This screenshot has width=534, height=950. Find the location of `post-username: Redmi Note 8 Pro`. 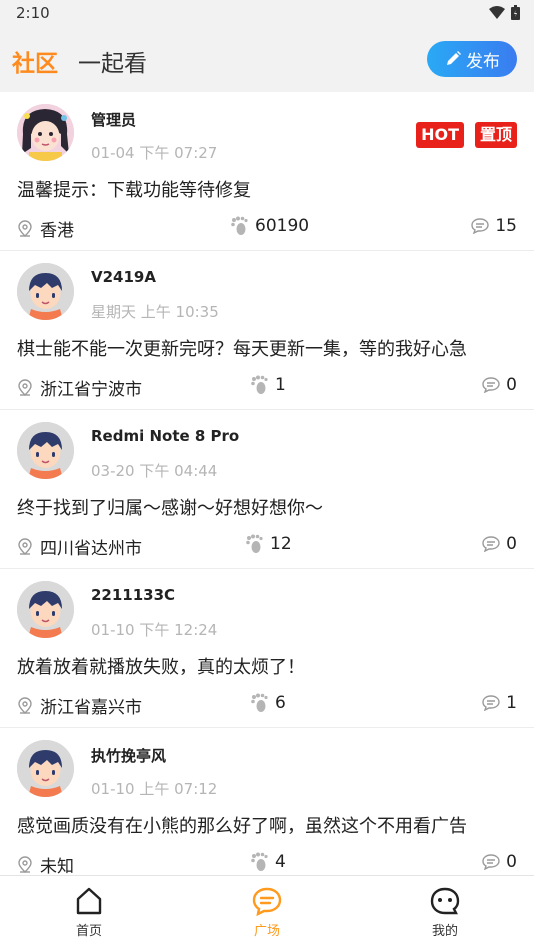

post-username: Redmi Note 8 Pro is located at coordinates (165, 436).